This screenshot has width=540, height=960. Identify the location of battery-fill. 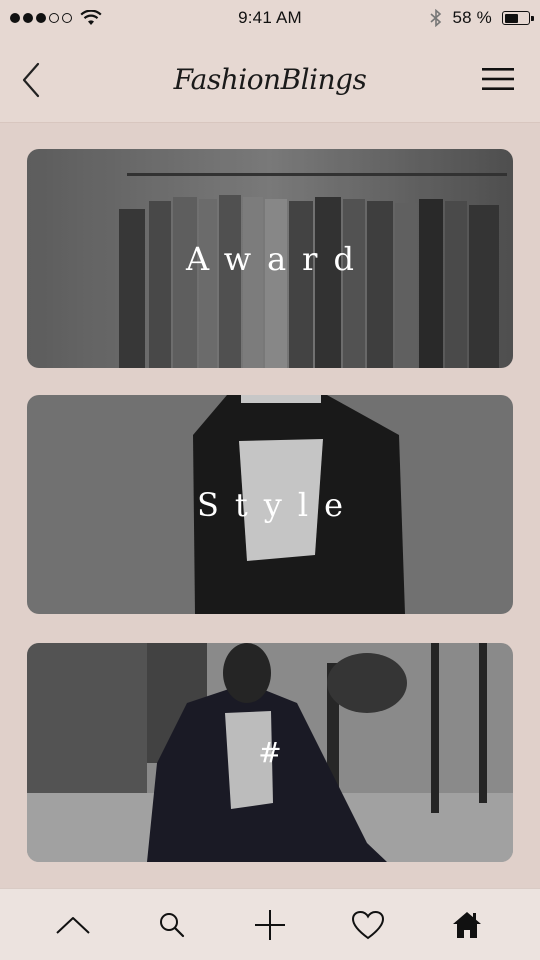
(511, 18).